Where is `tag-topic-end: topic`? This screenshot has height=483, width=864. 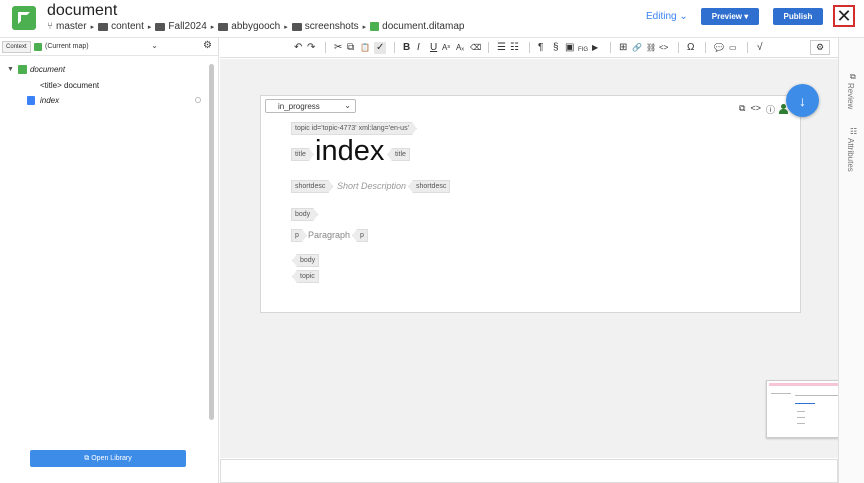
tag-topic-end: topic is located at coordinates (305, 276).